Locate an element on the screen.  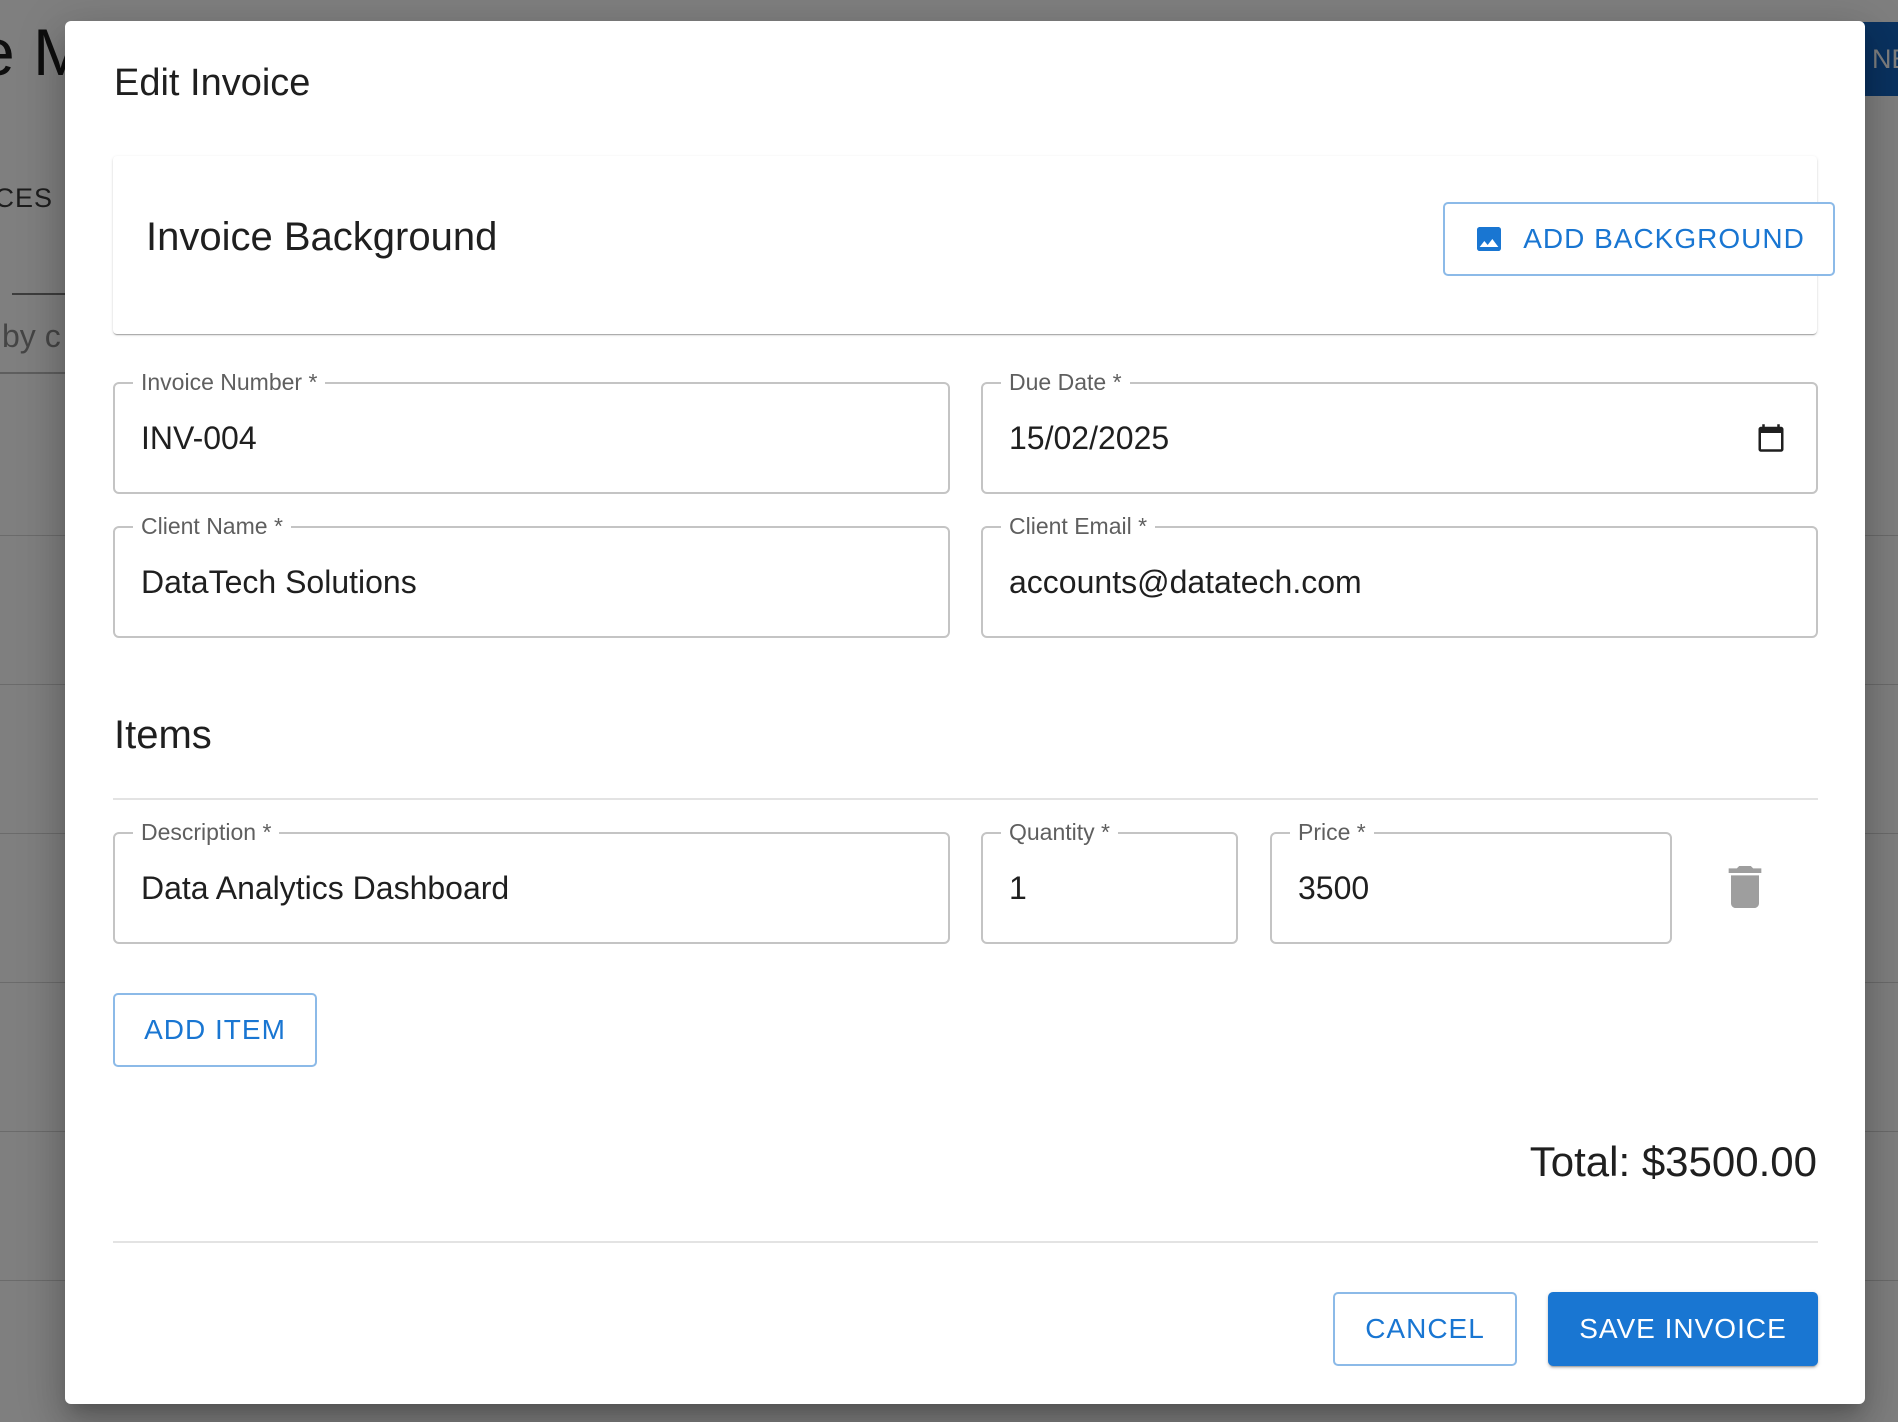
invoice-total: Total: $3500.00 is located at coordinates (1673, 1161).